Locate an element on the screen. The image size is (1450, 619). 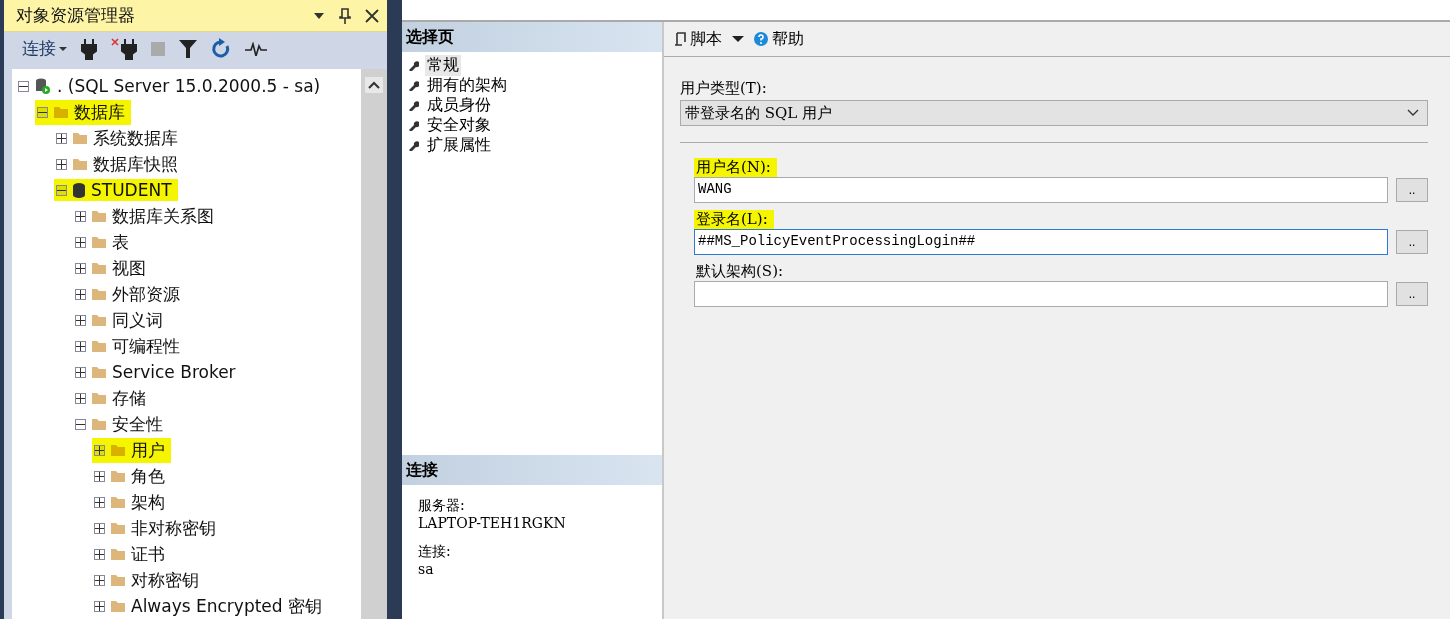
page-item: 常规 is located at coordinates (443, 65).